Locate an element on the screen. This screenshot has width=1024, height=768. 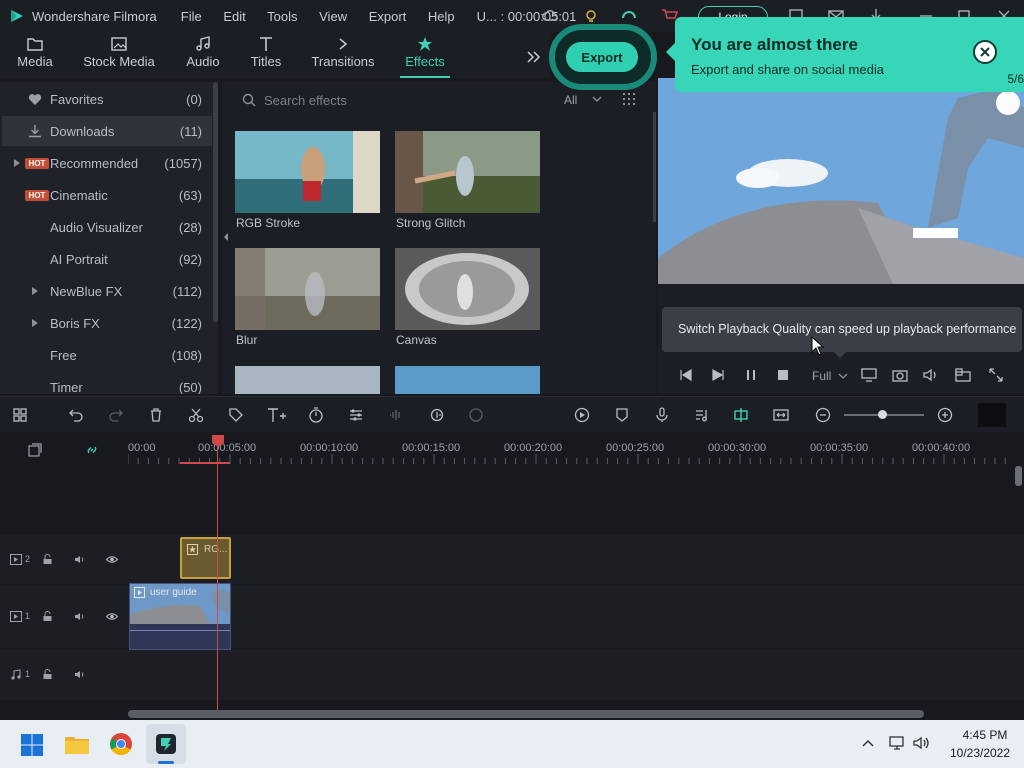
playback-quality-dropdown: Full is located at coordinates (821, 376).